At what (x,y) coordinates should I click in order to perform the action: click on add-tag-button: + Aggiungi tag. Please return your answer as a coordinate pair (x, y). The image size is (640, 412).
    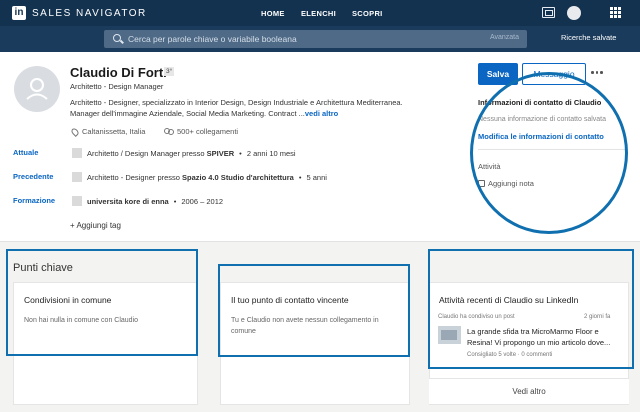
    Looking at the image, I should click on (95, 225).